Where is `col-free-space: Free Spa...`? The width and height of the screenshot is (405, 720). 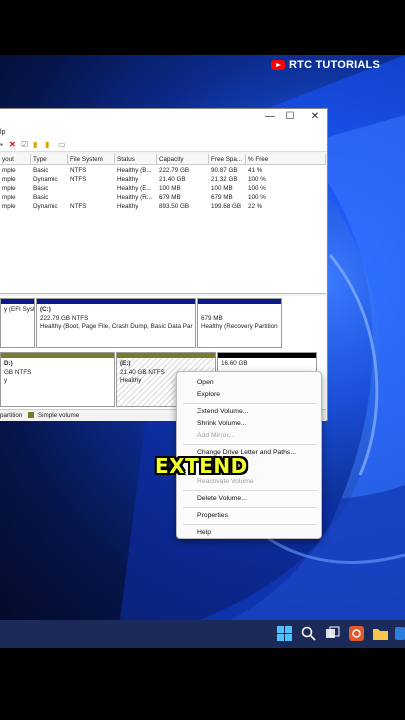
col-free-space: Free Spa... is located at coordinates (227, 159).